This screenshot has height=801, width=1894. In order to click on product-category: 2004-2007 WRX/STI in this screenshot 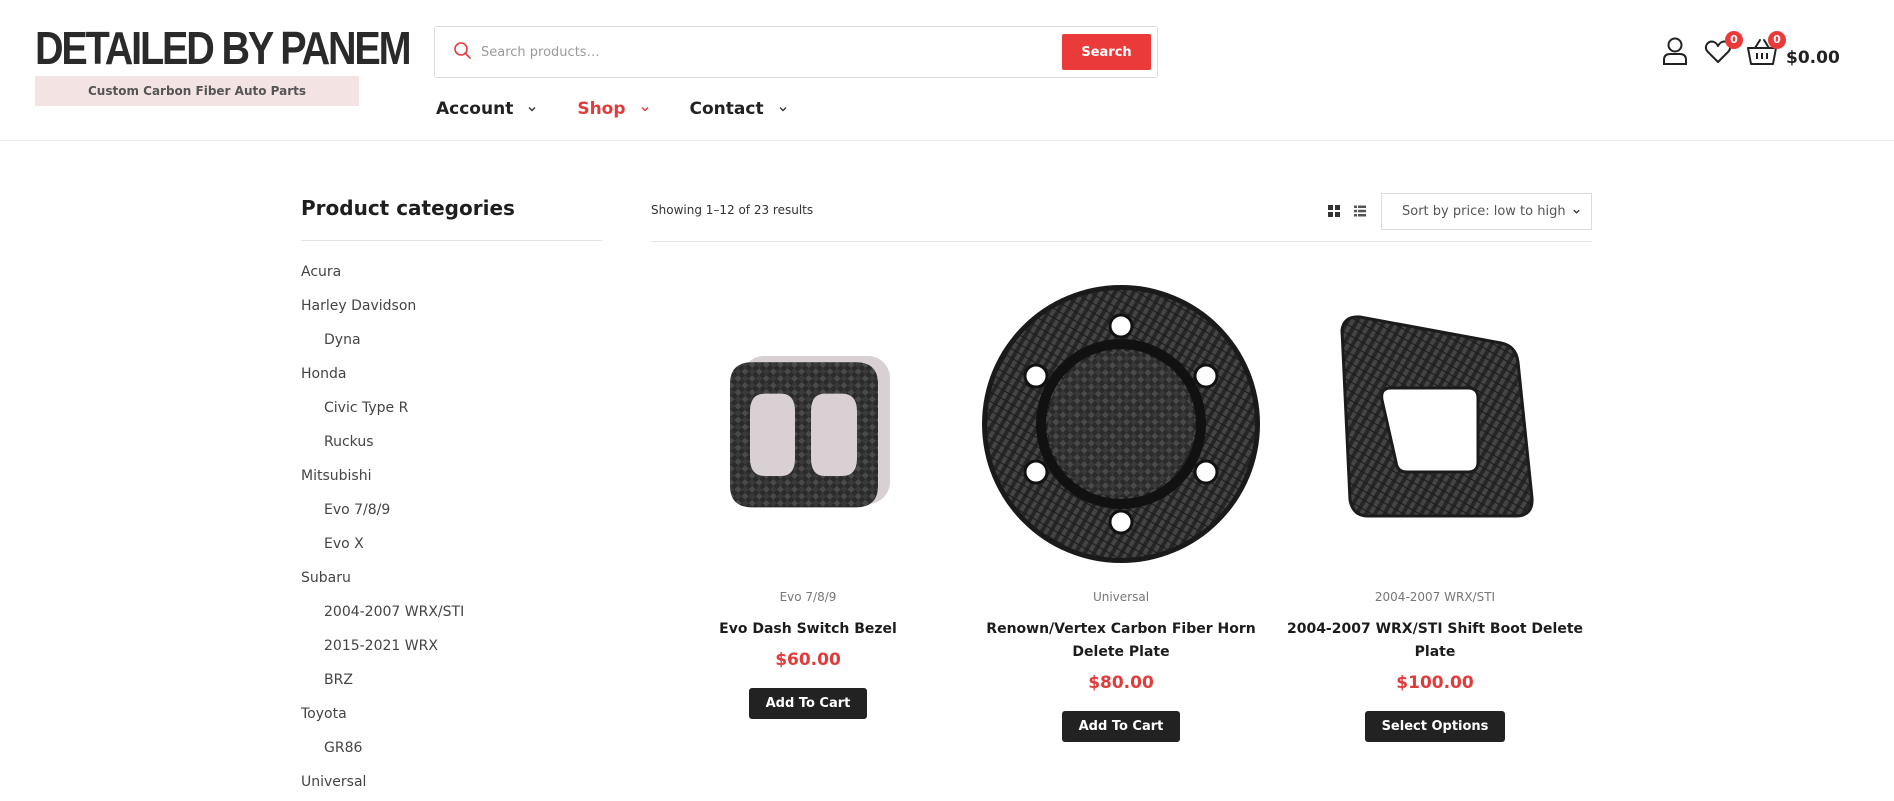, I will do `click(1435, 597)`.